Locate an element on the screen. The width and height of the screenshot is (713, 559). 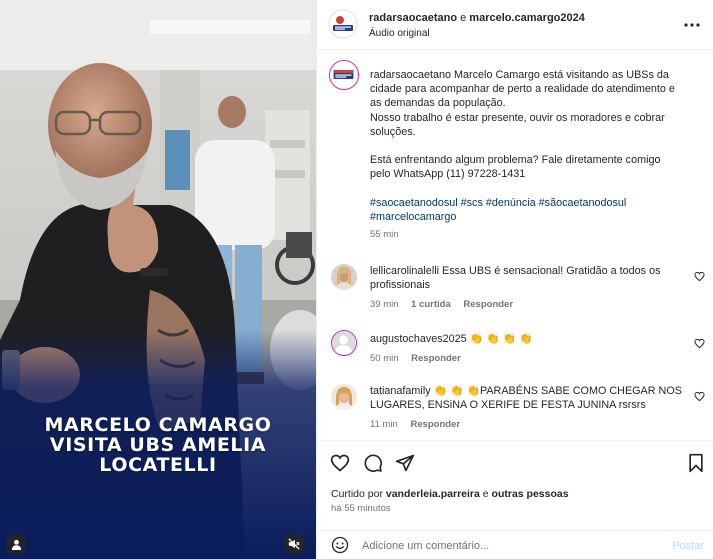
caption-line: as demandas da população. is located at coordinates (438, 103).